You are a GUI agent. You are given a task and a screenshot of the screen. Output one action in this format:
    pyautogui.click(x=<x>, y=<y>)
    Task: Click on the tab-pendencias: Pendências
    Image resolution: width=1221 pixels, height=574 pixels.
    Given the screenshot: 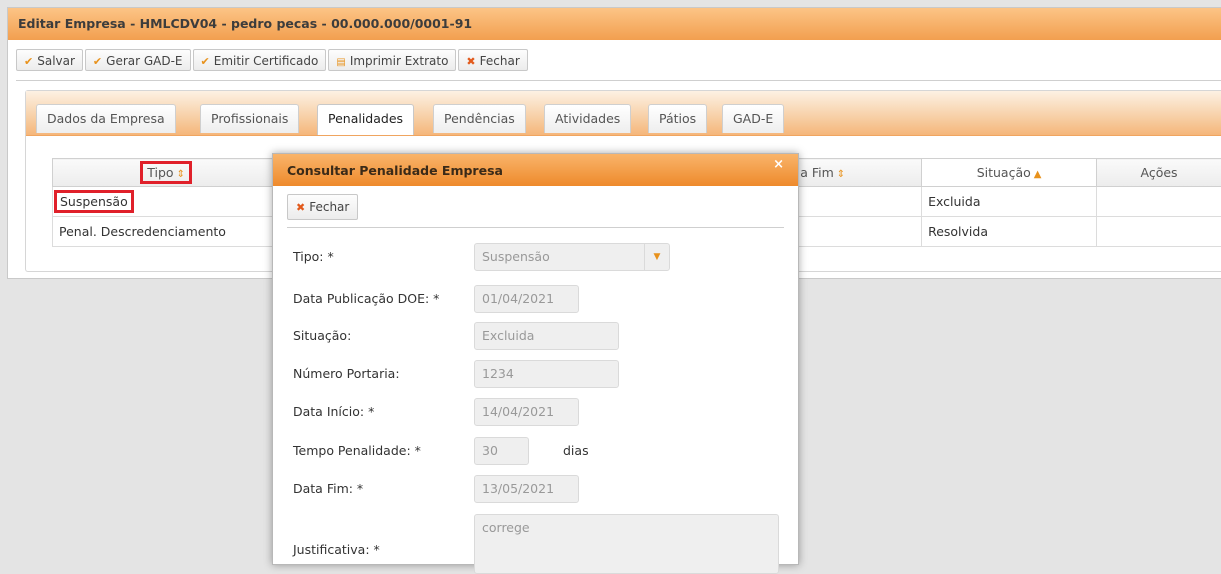 What is the action you would take?
    pyautogui.click(x=479, y=118)
    